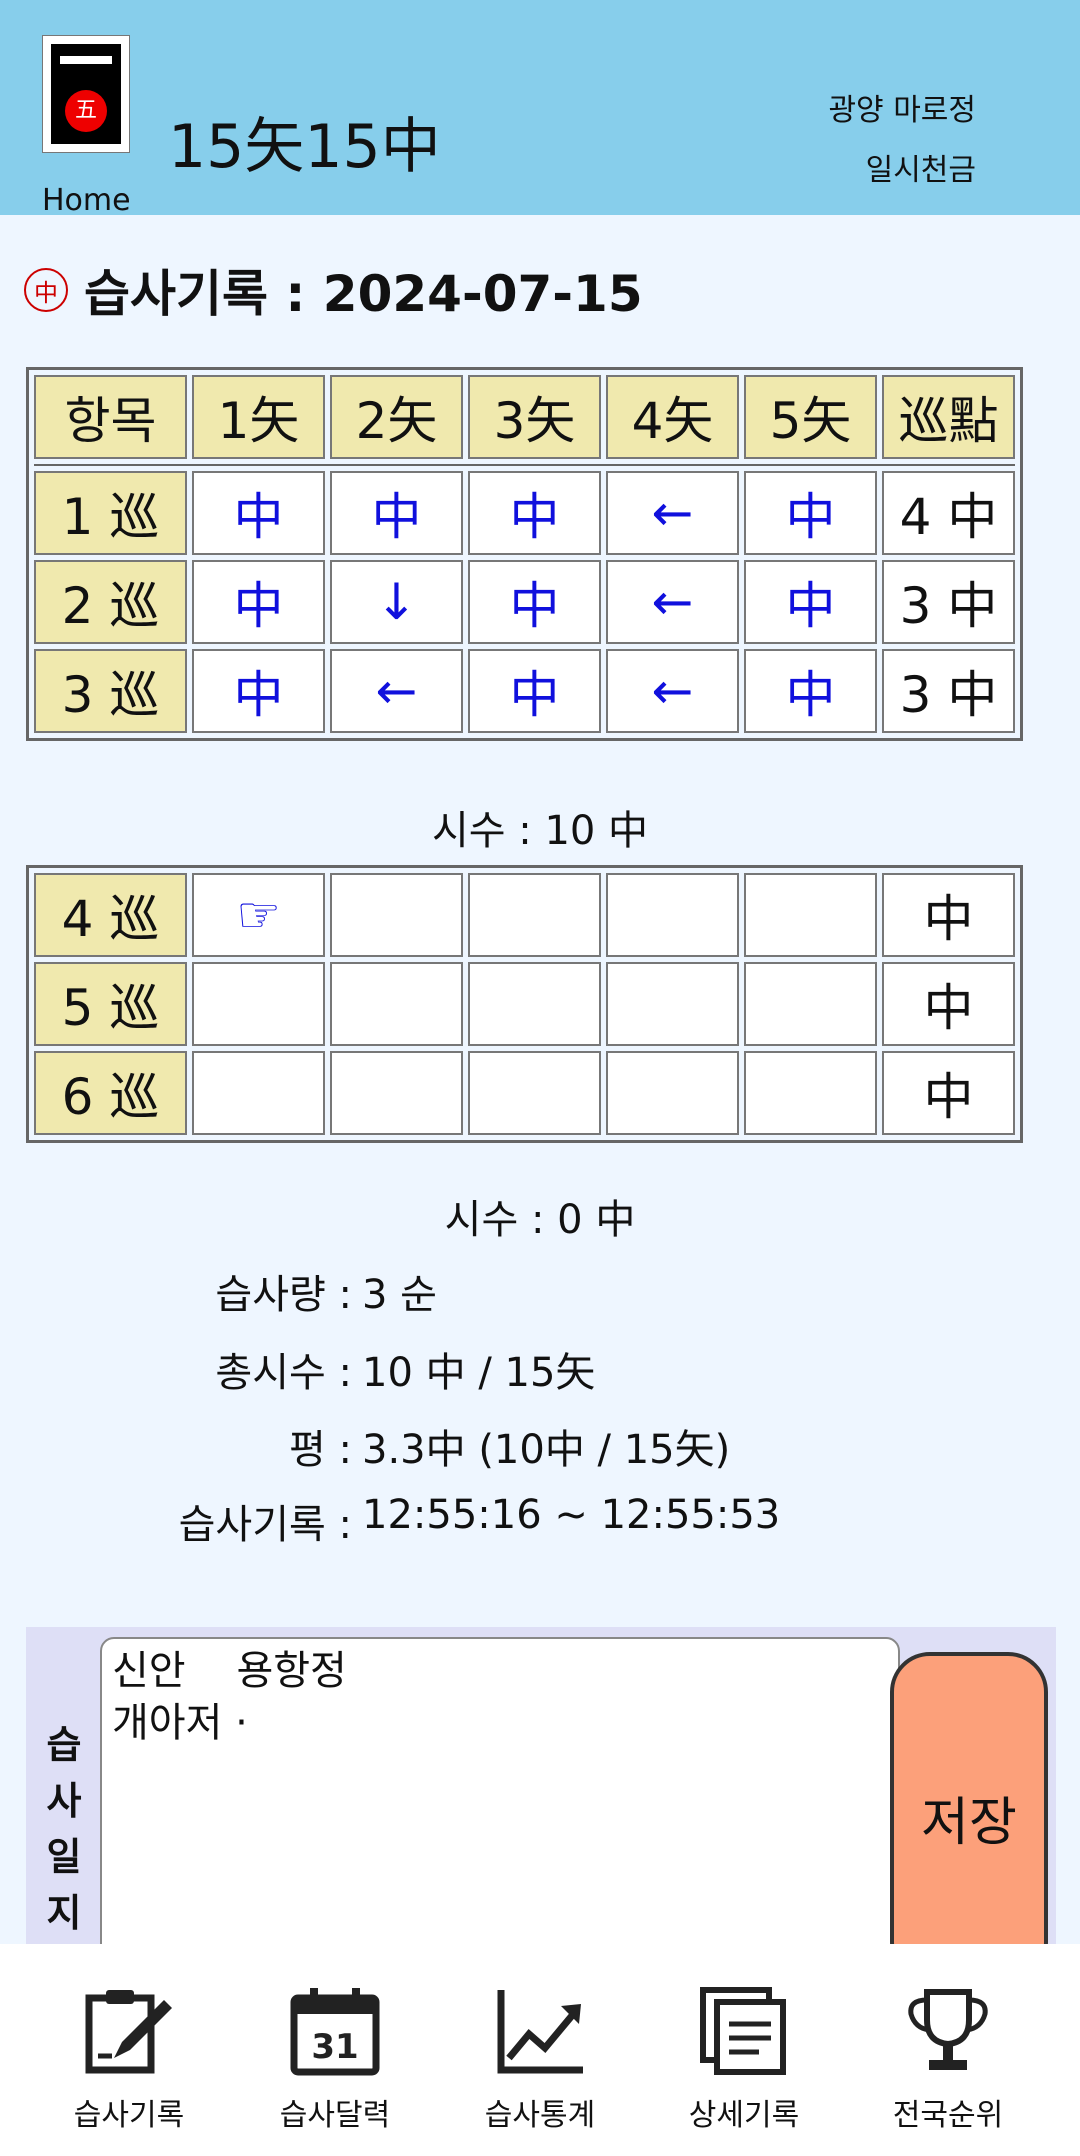  I want to click on app-header: 五 15矢15中 Home 광양 마로정 일시천금, so click(540, 109).